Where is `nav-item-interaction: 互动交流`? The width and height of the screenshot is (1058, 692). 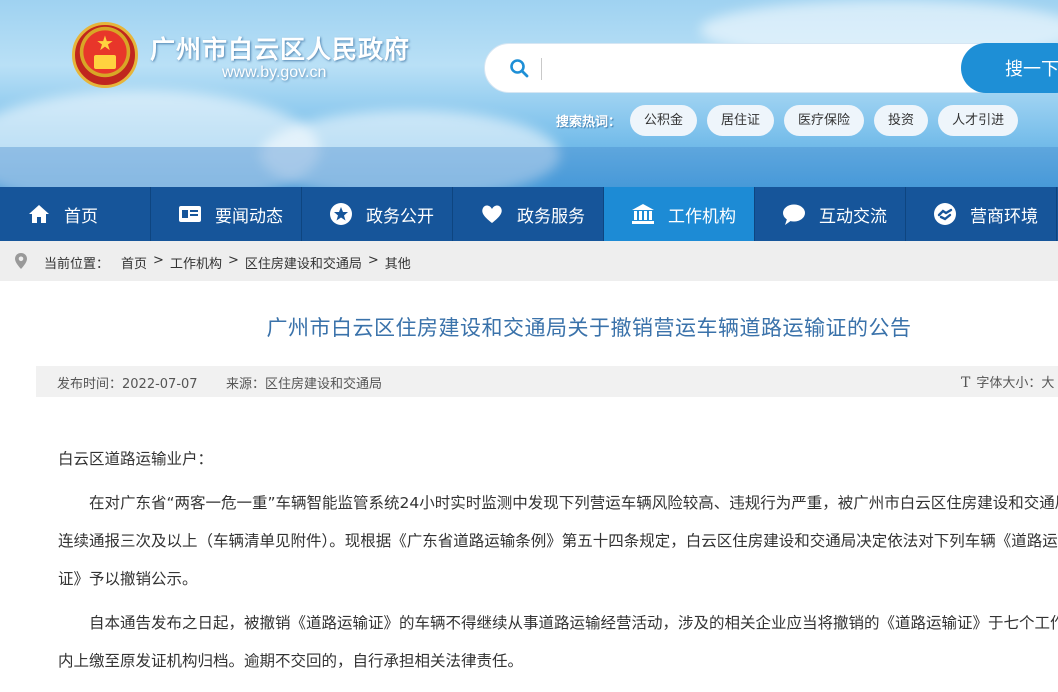 nav-item-interaction: 互动交流 is located at coordinates (830, 214).